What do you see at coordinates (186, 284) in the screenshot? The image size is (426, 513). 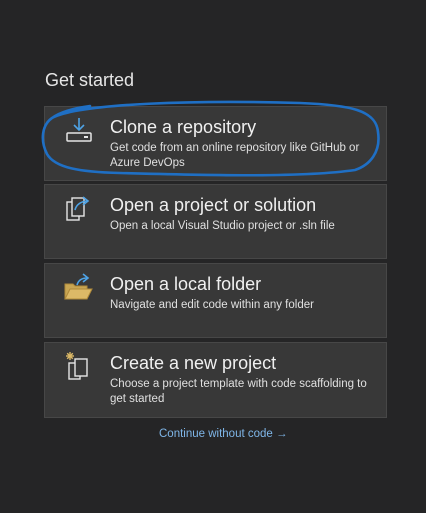 I see `card-title: Open a local folder` at bounding box center [186, 284].